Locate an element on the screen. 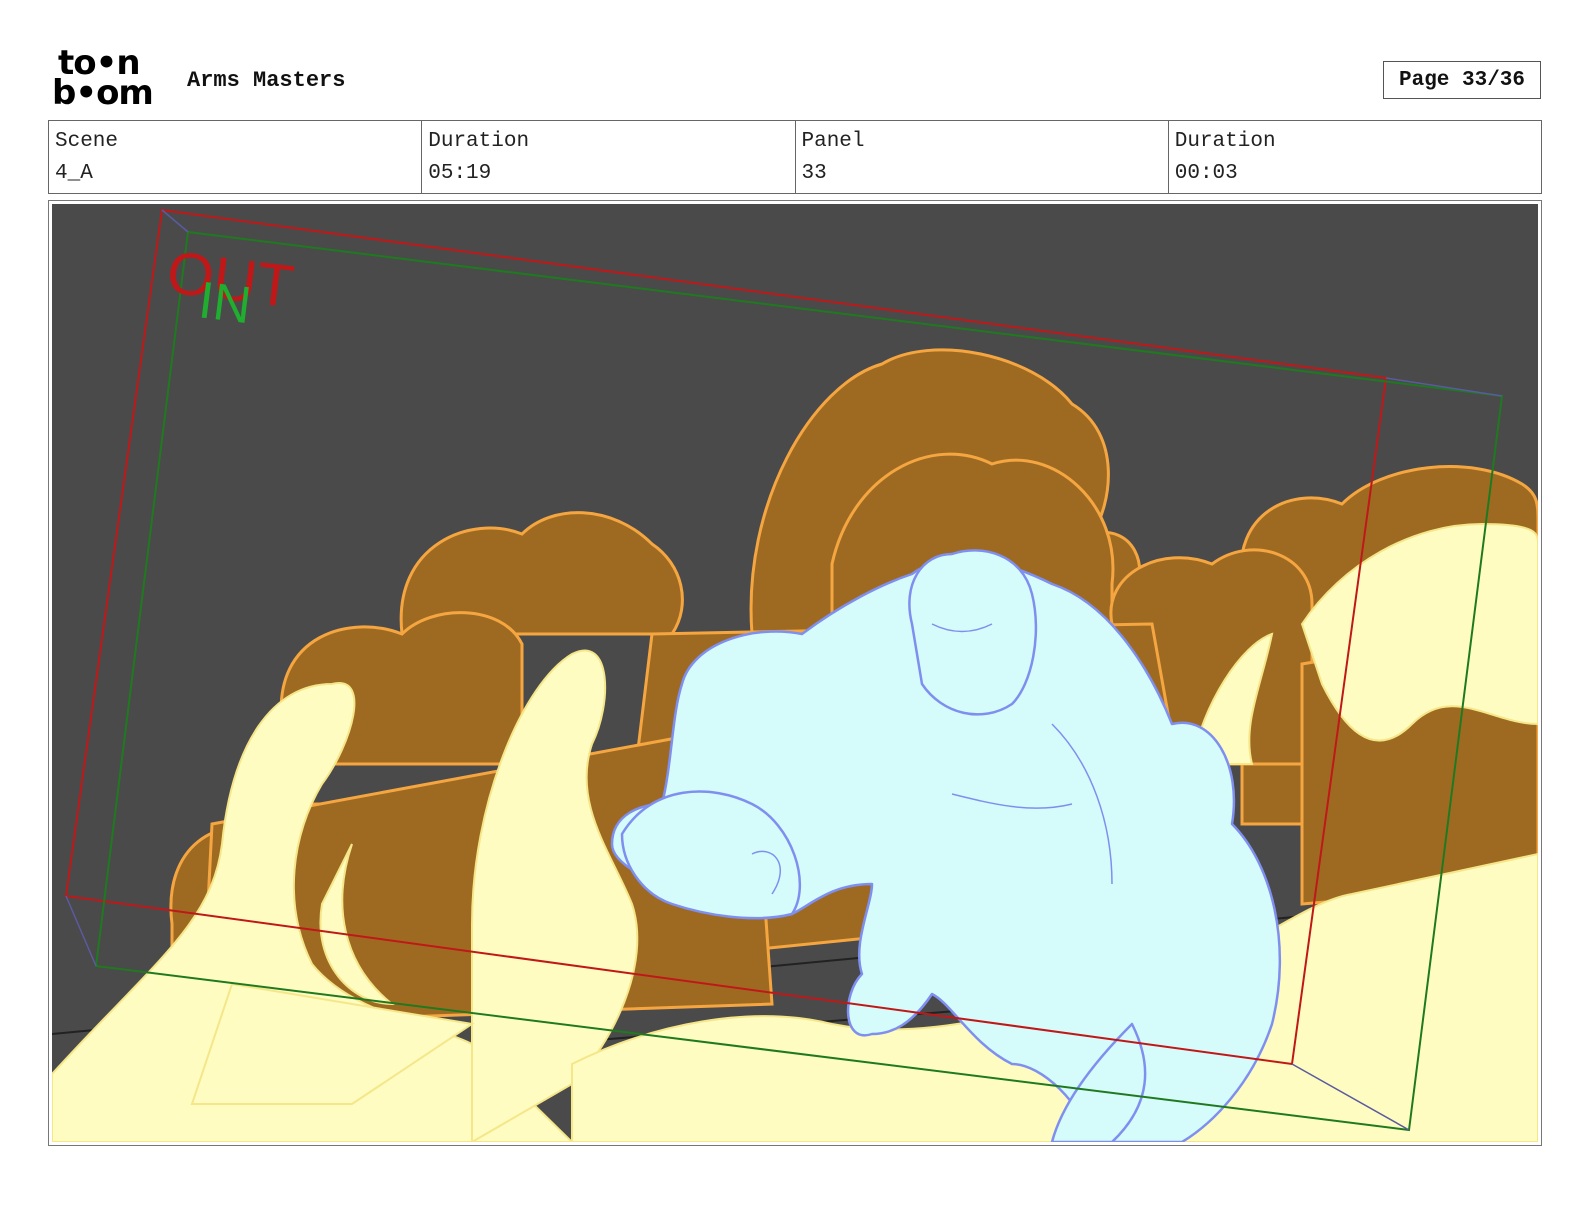 This screenshot has width=1584, height=1224. info-cell-panel-duration: Duration 00:03 is located at coordinates (1355, 157).